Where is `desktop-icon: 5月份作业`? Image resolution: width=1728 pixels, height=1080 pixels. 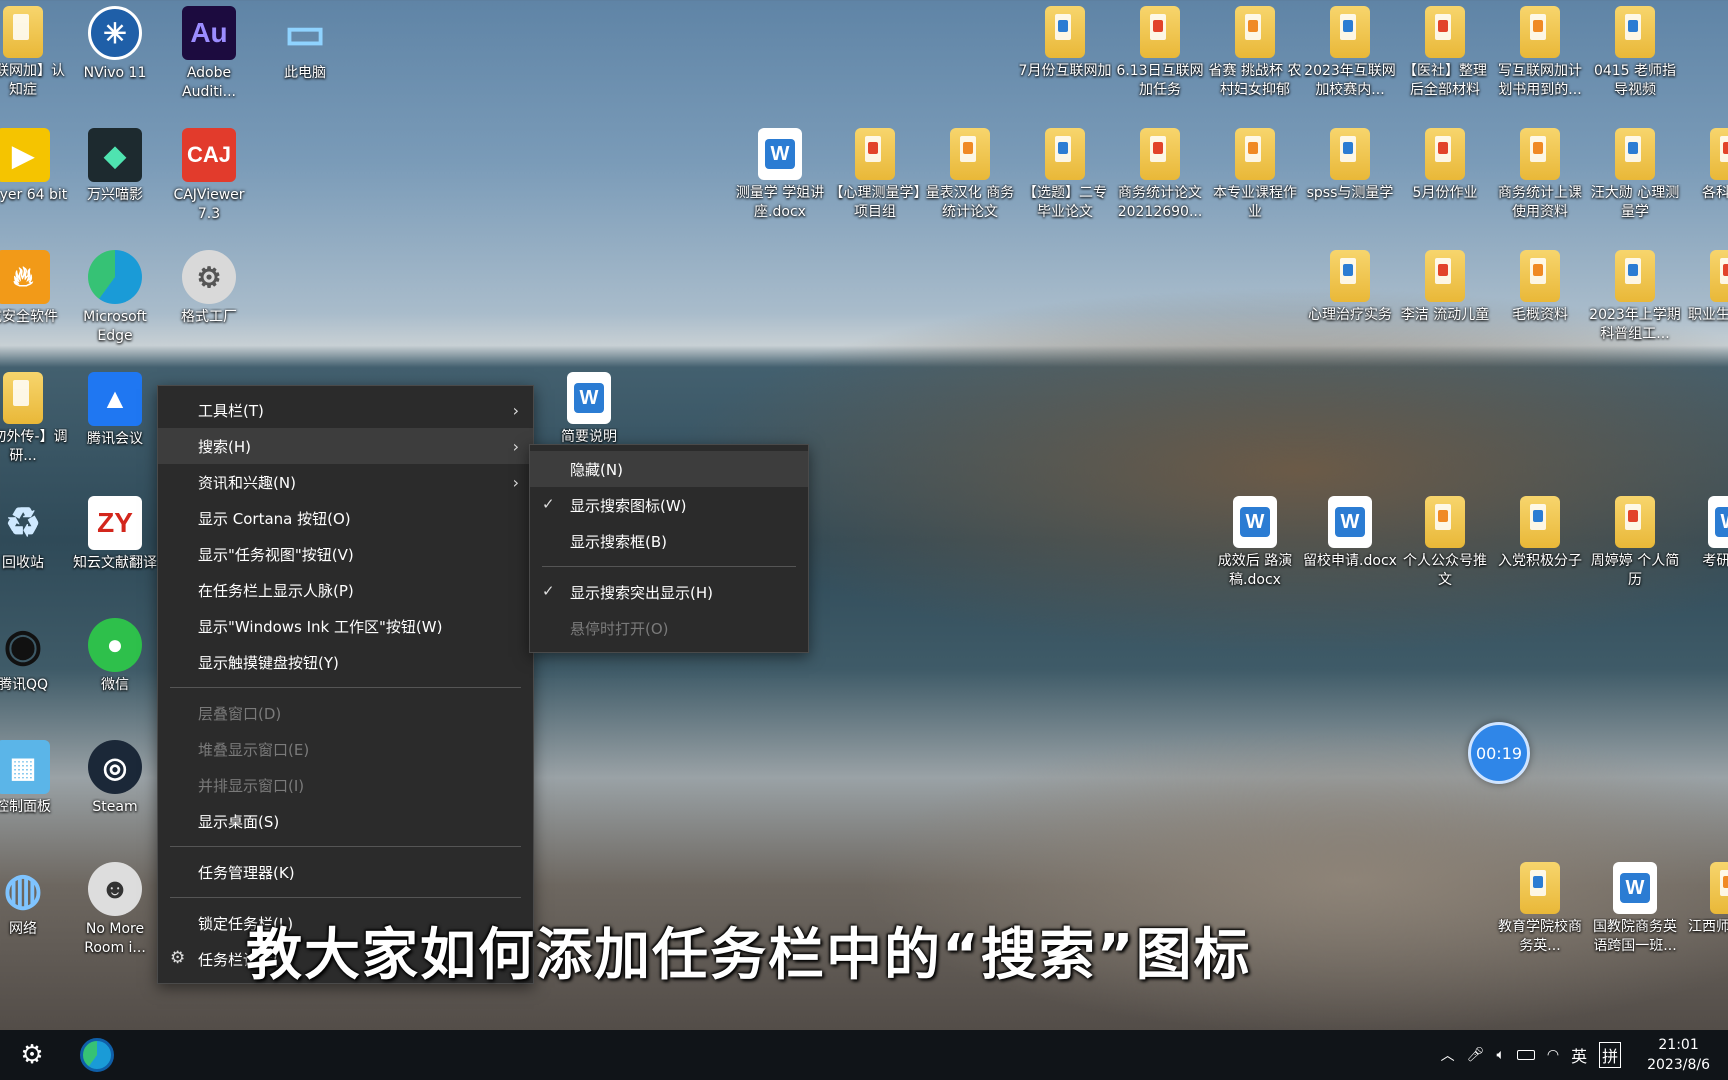
desktop-icon: 5月份作业 is located at coordinates (1445, 165).